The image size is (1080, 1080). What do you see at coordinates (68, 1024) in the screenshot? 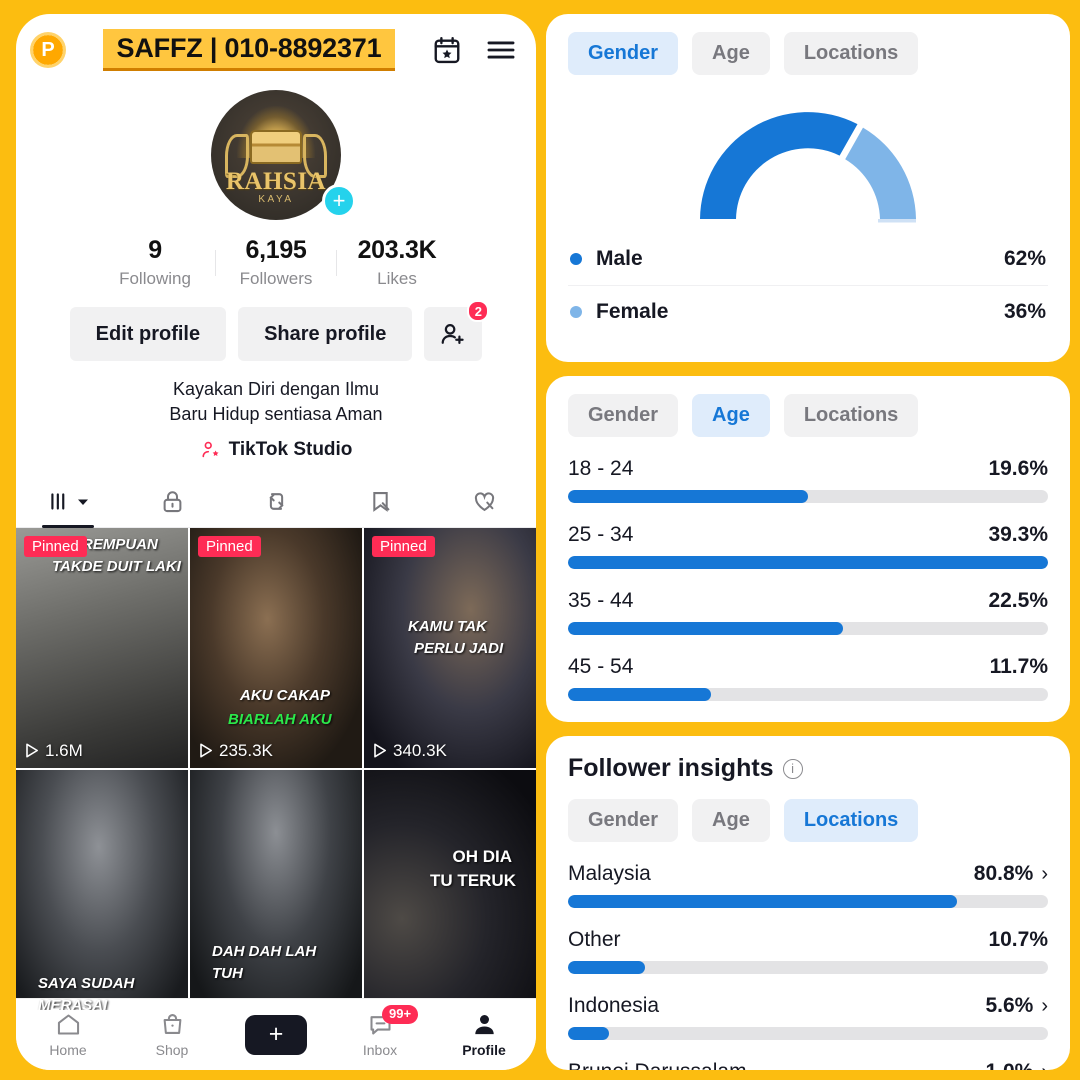
I see `home-icon` at bounding box center [68, 1024].